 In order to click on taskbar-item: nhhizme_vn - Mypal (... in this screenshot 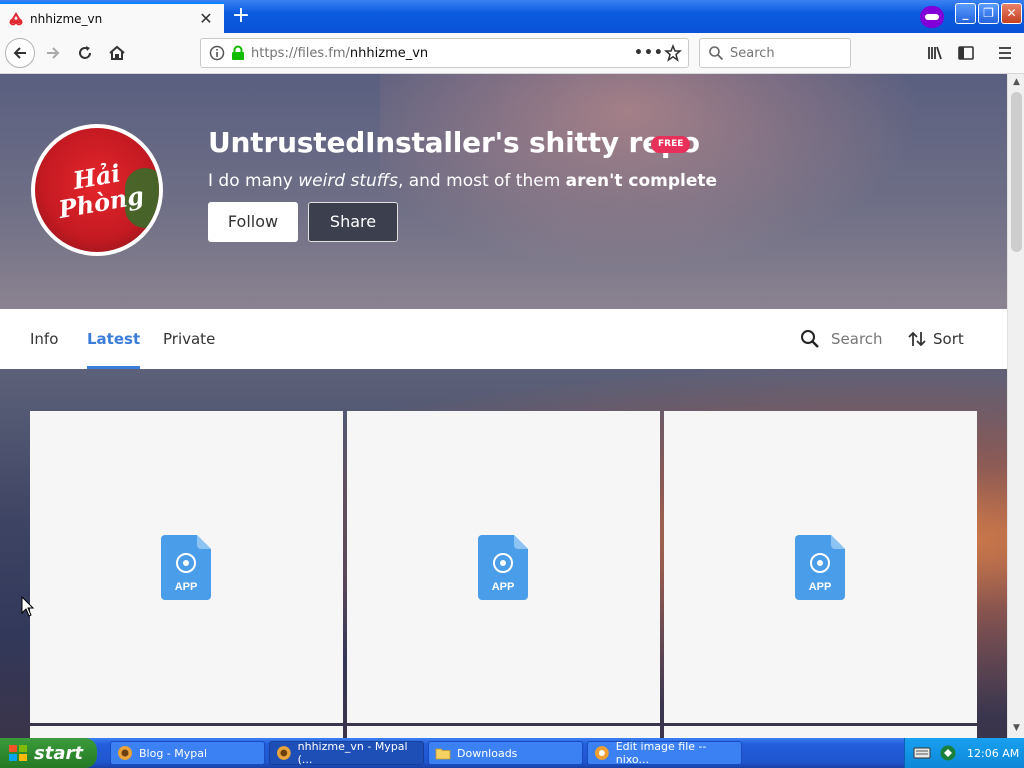, I will do `click(346, 753)`.